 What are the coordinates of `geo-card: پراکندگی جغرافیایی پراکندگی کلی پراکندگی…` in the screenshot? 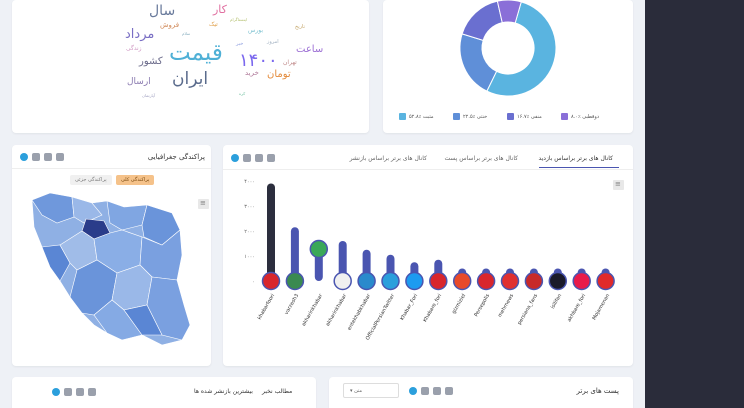 It's located at (111, 255).